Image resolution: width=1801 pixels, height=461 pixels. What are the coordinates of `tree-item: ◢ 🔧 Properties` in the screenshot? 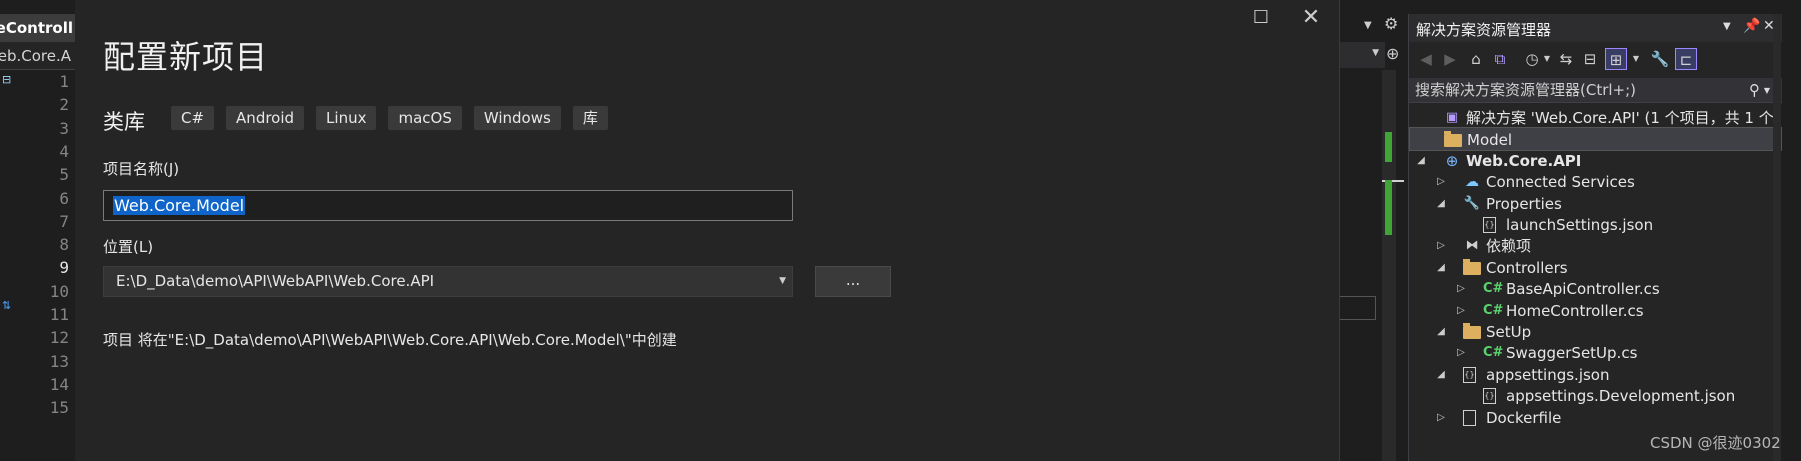 It's located at (1595, 204).